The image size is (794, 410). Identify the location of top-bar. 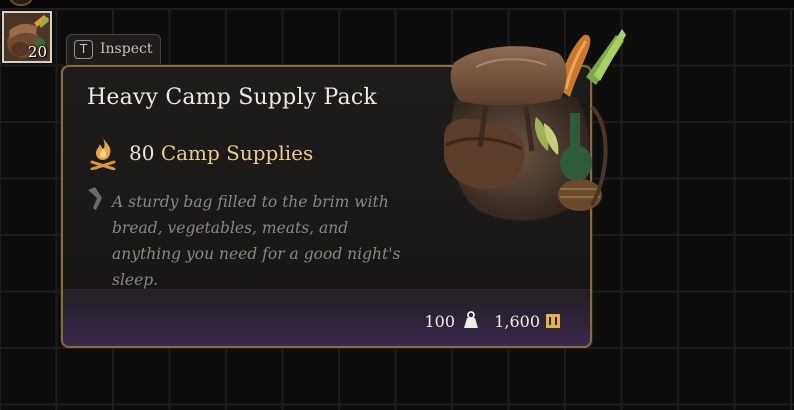
(397, 4).